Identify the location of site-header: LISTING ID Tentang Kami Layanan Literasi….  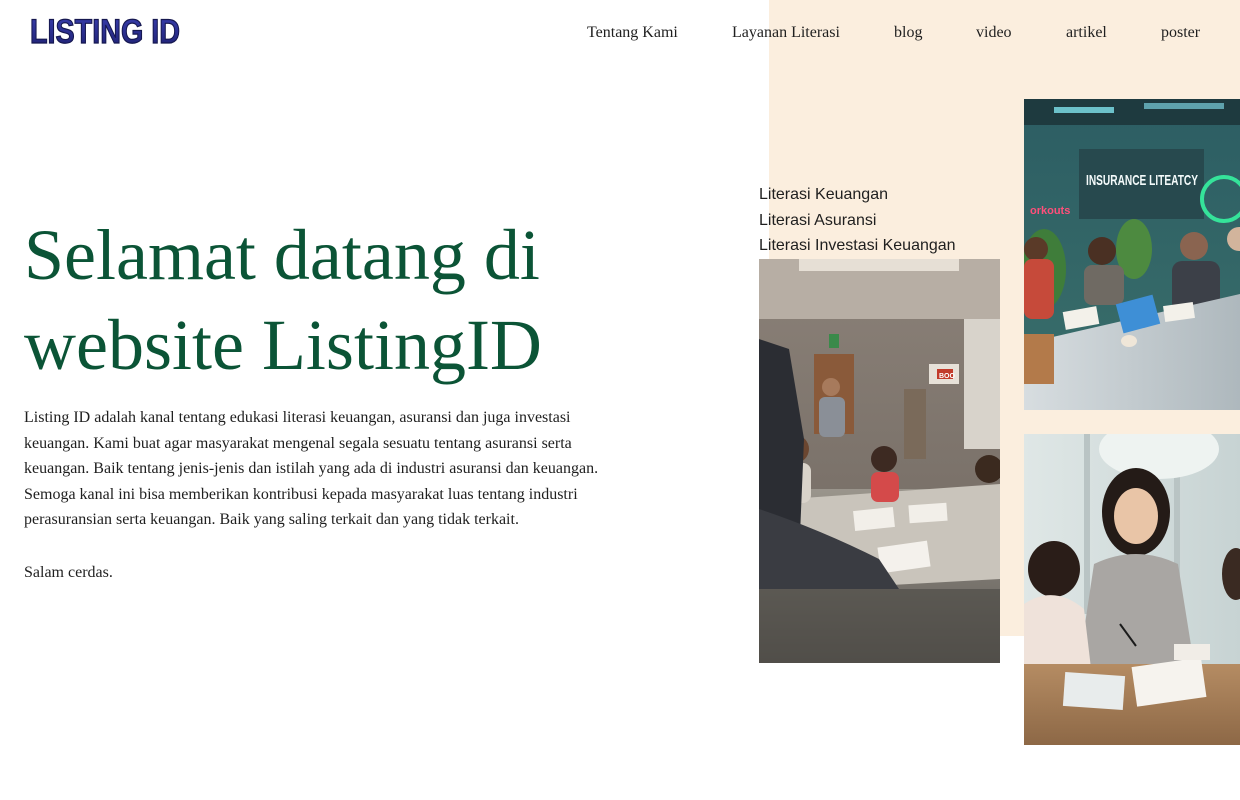
(620, 35).